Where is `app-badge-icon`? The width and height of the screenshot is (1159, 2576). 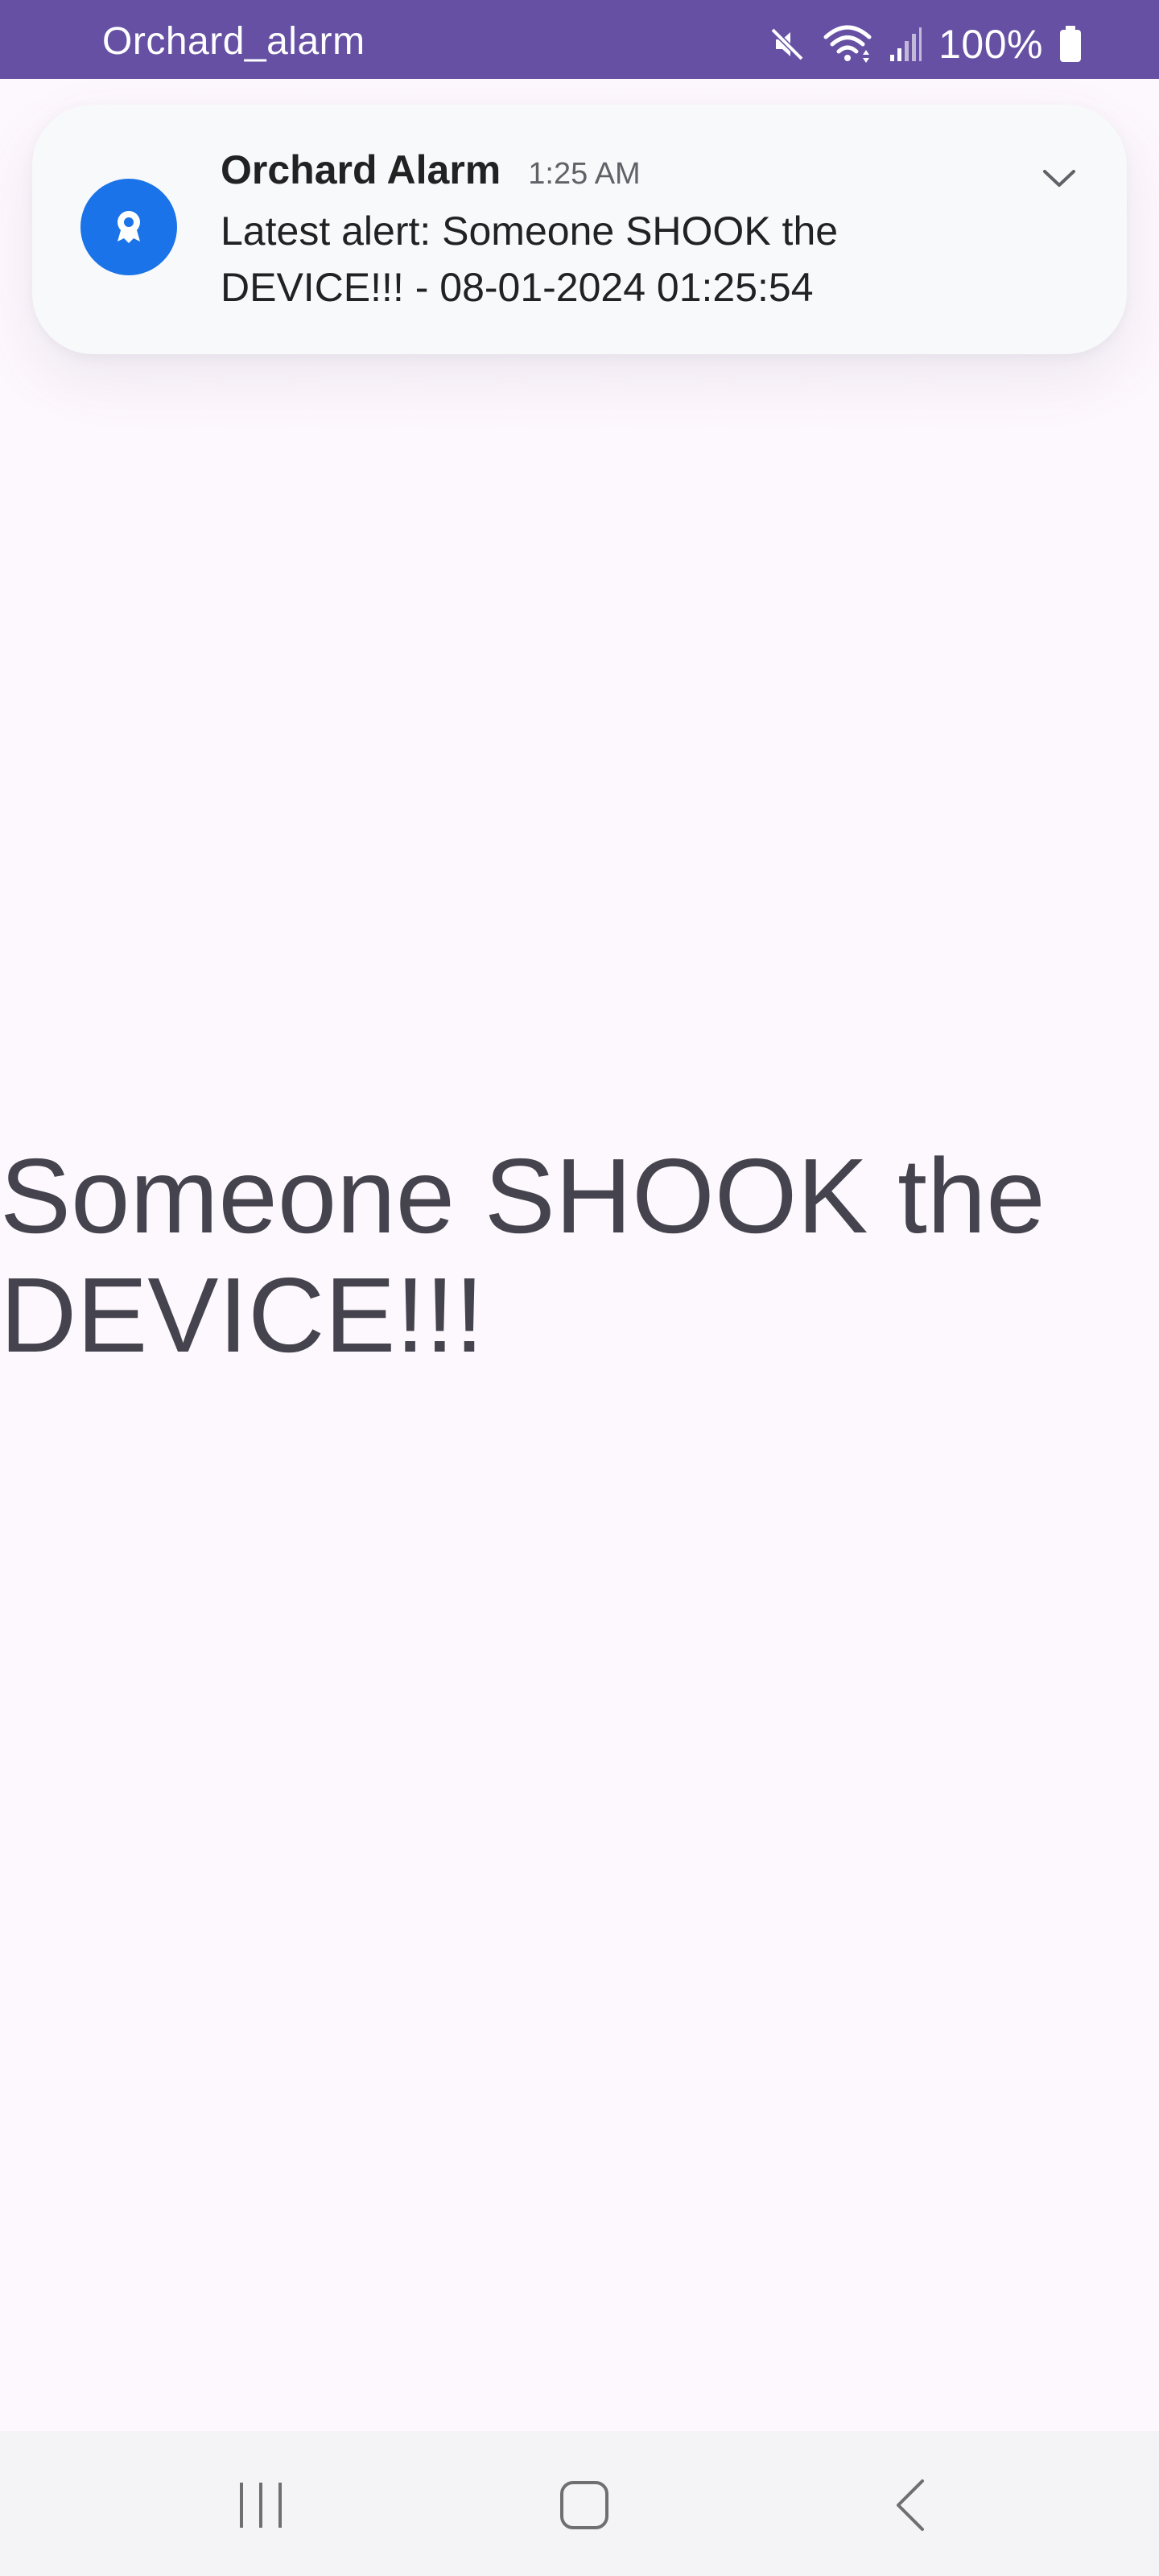 app-badge-icon is located at coordinates (128, 227).